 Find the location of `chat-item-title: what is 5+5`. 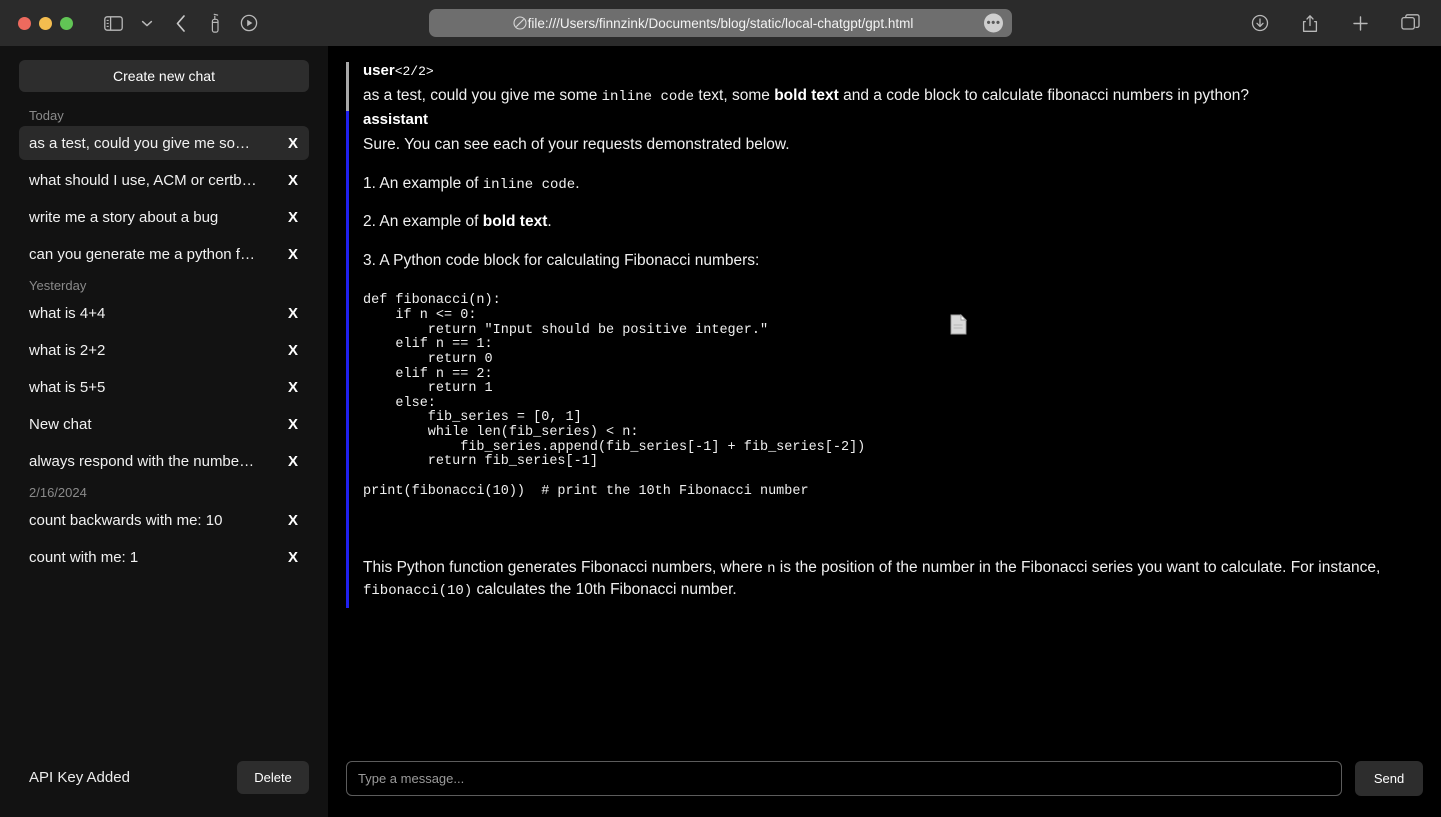

chat-item-title: what is 5+5 is located at coordinates (67, 387).